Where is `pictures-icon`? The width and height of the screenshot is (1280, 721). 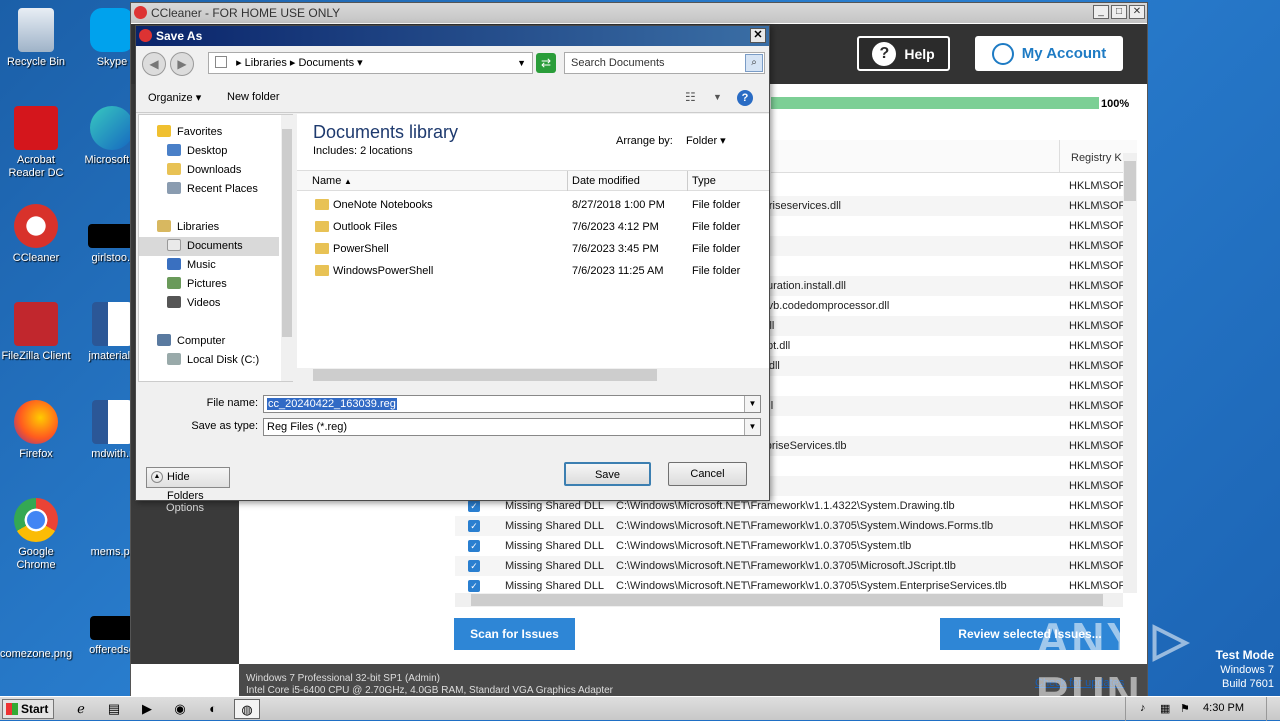 pictures-icon is located at coordinates (174, 283).